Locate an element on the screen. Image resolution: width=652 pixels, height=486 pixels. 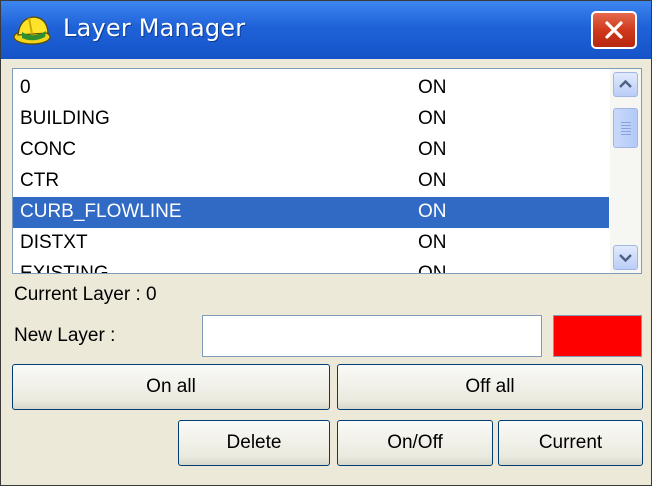
layer-row: BUILDING ON is located at coordinates (311, 119).